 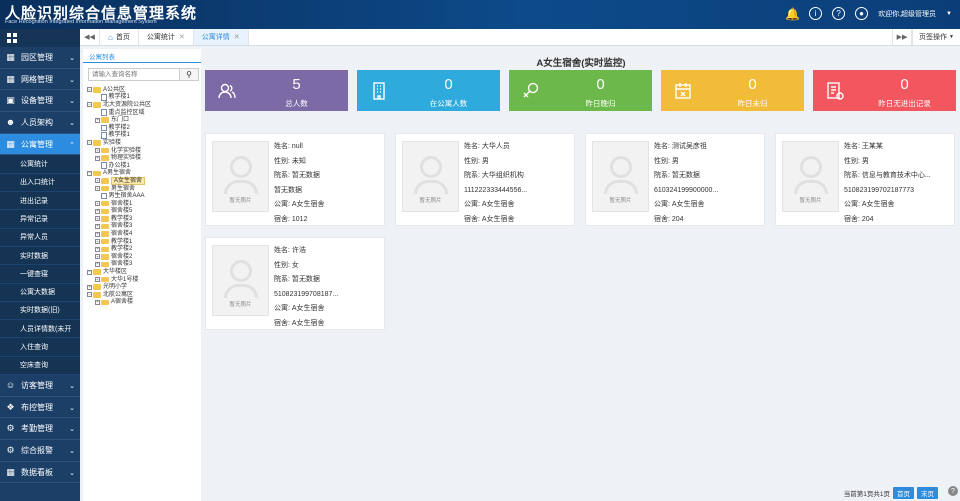 What do you see at coordinates (792, 13) in the screenshot?
I see `bell-icon: 🔔` at bounding box center [792, 13].